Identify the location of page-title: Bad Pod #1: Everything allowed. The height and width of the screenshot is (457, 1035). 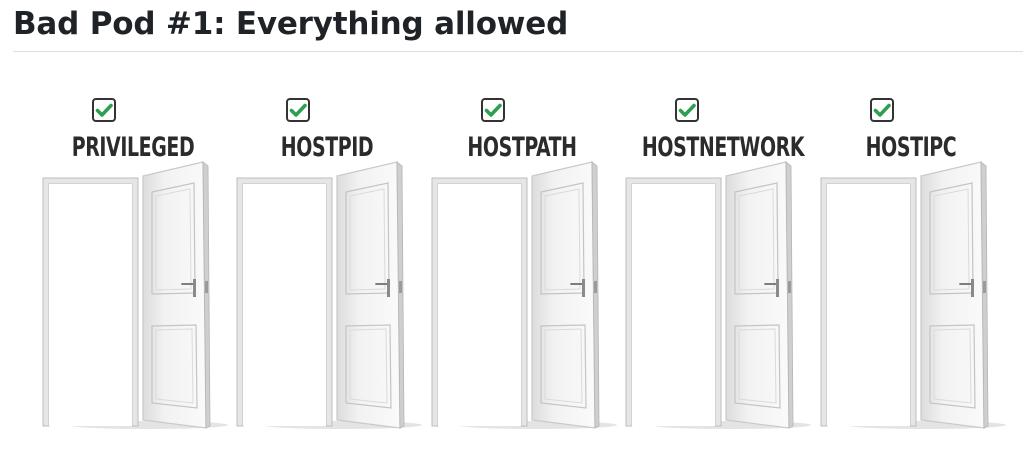
(291, 24).